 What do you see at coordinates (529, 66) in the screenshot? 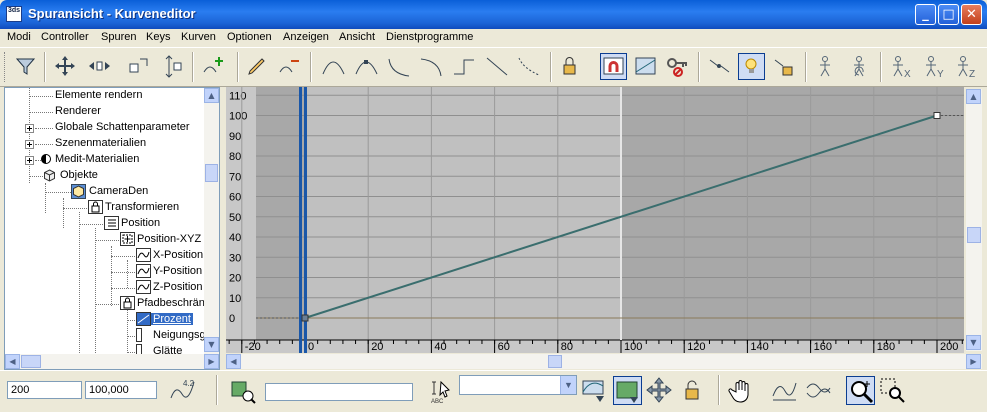
I see `tangent-smooth-button` at bounding box center [529, 66].